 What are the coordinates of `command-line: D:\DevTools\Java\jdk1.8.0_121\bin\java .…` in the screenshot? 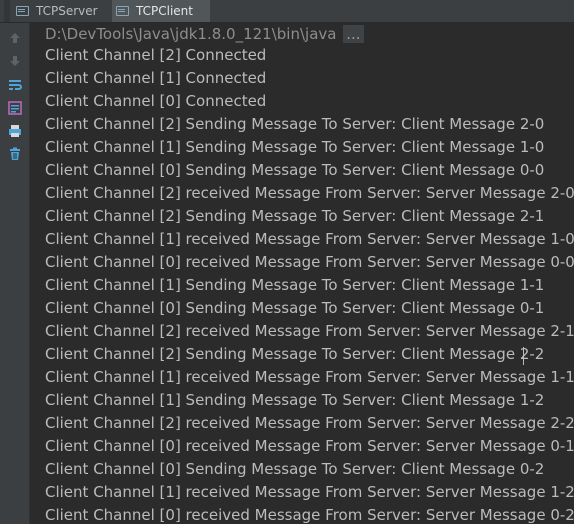 It's located at (204, 34).